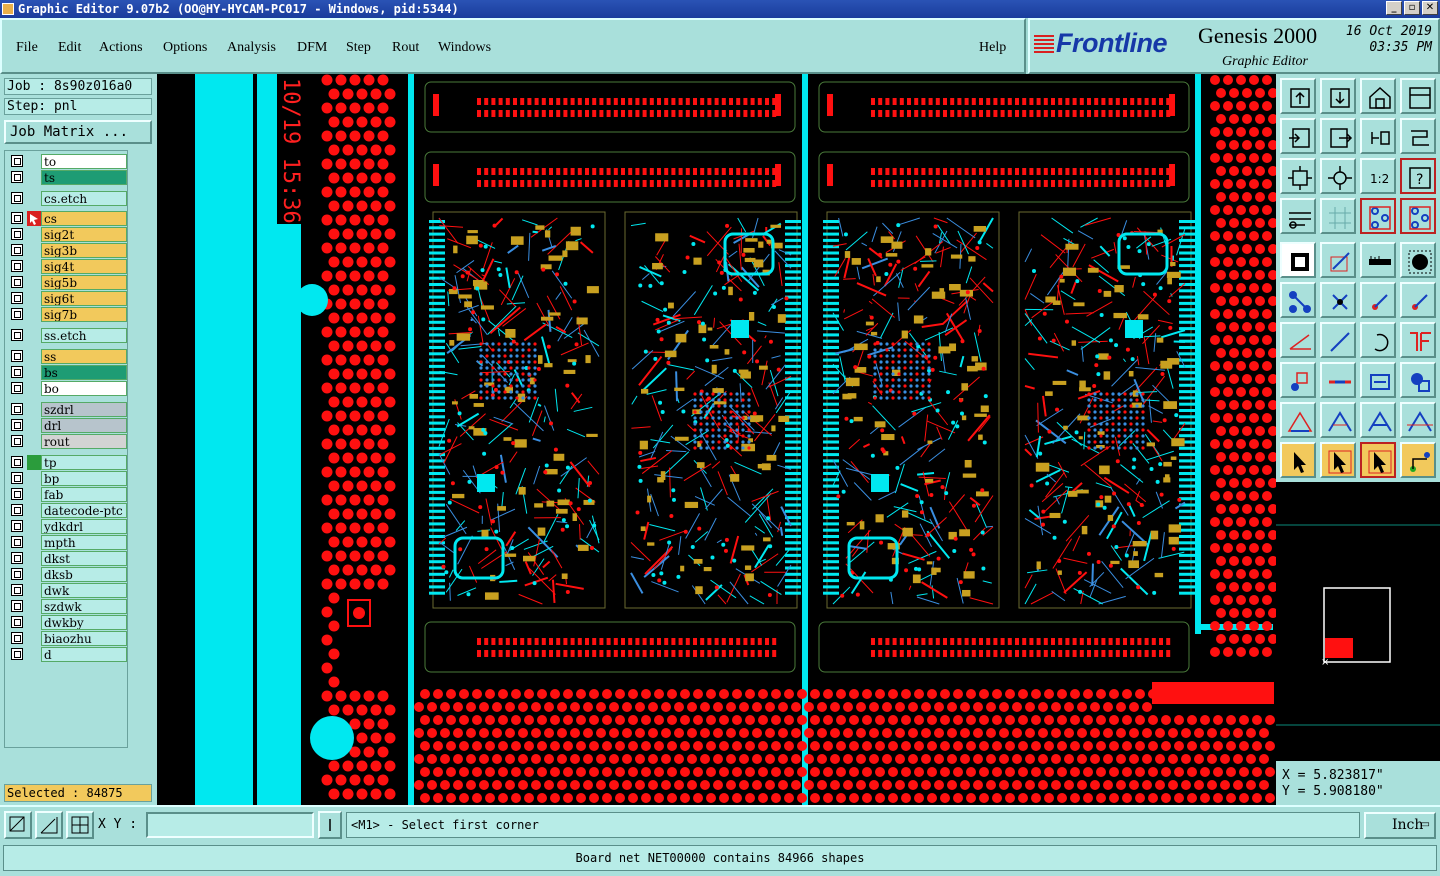  I want to click on move-tool, so click(1298, 380).